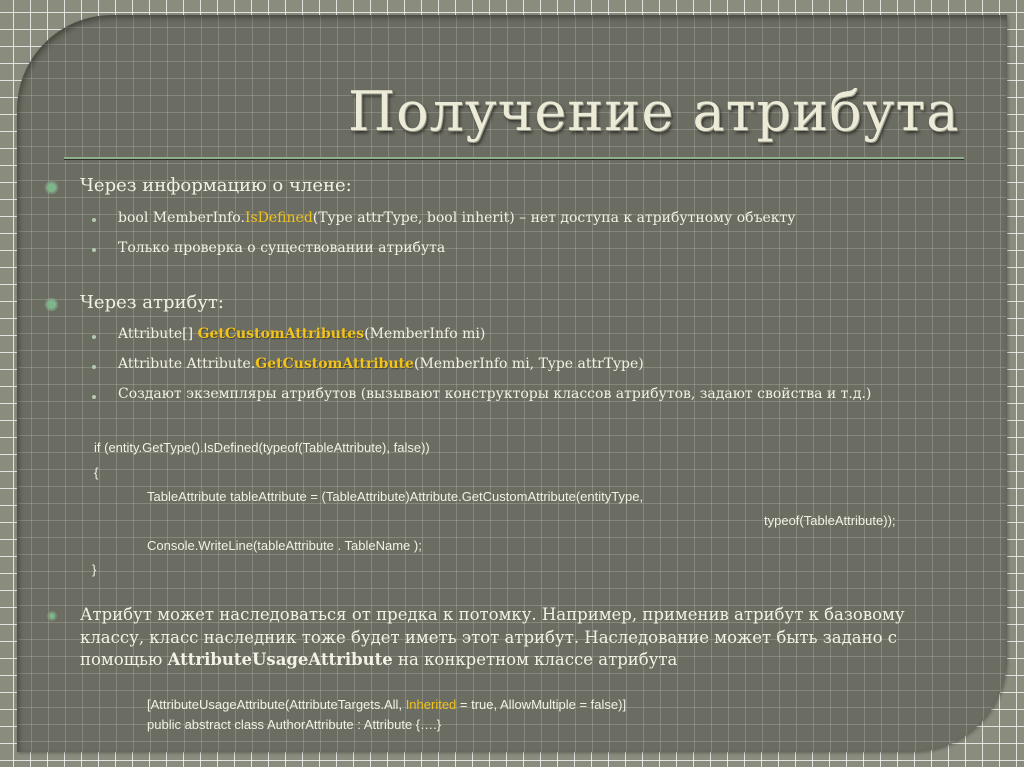  Describe the element at coordinates (152, 302) in the screenshot. I see `section-heading: Через атрибут:` at that location.